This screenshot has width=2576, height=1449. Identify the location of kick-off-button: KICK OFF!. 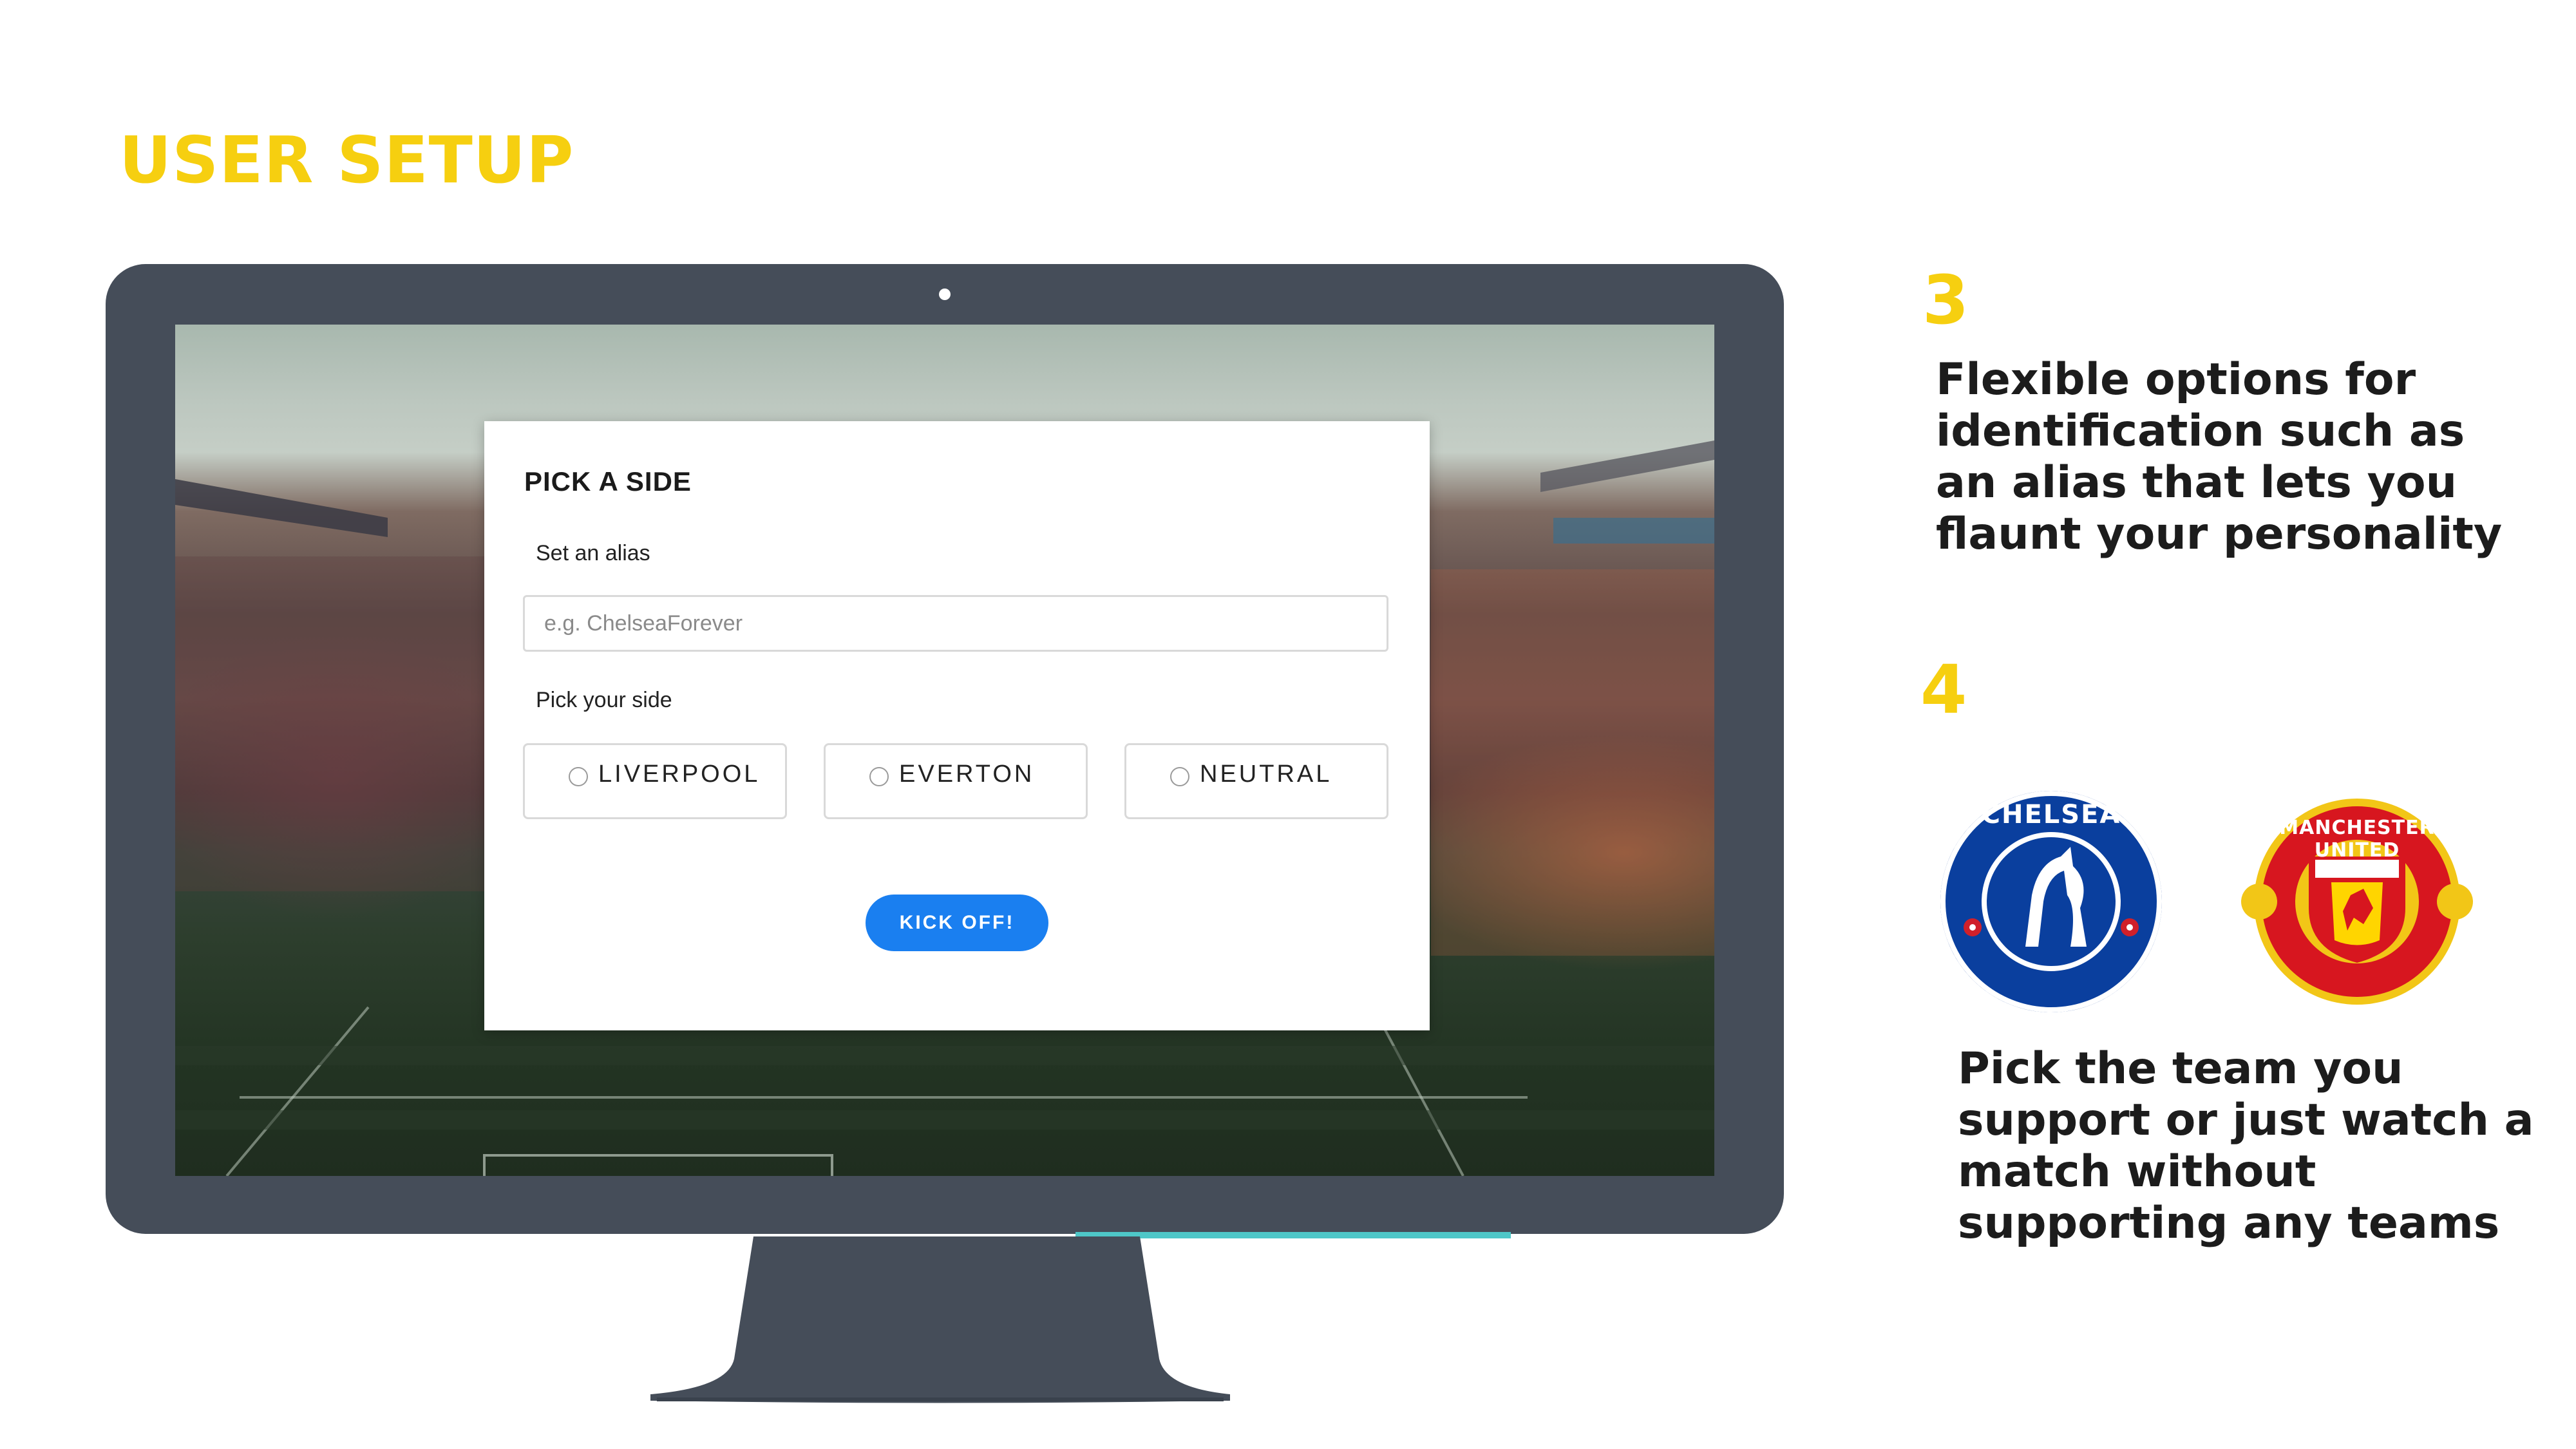
(957, 923).